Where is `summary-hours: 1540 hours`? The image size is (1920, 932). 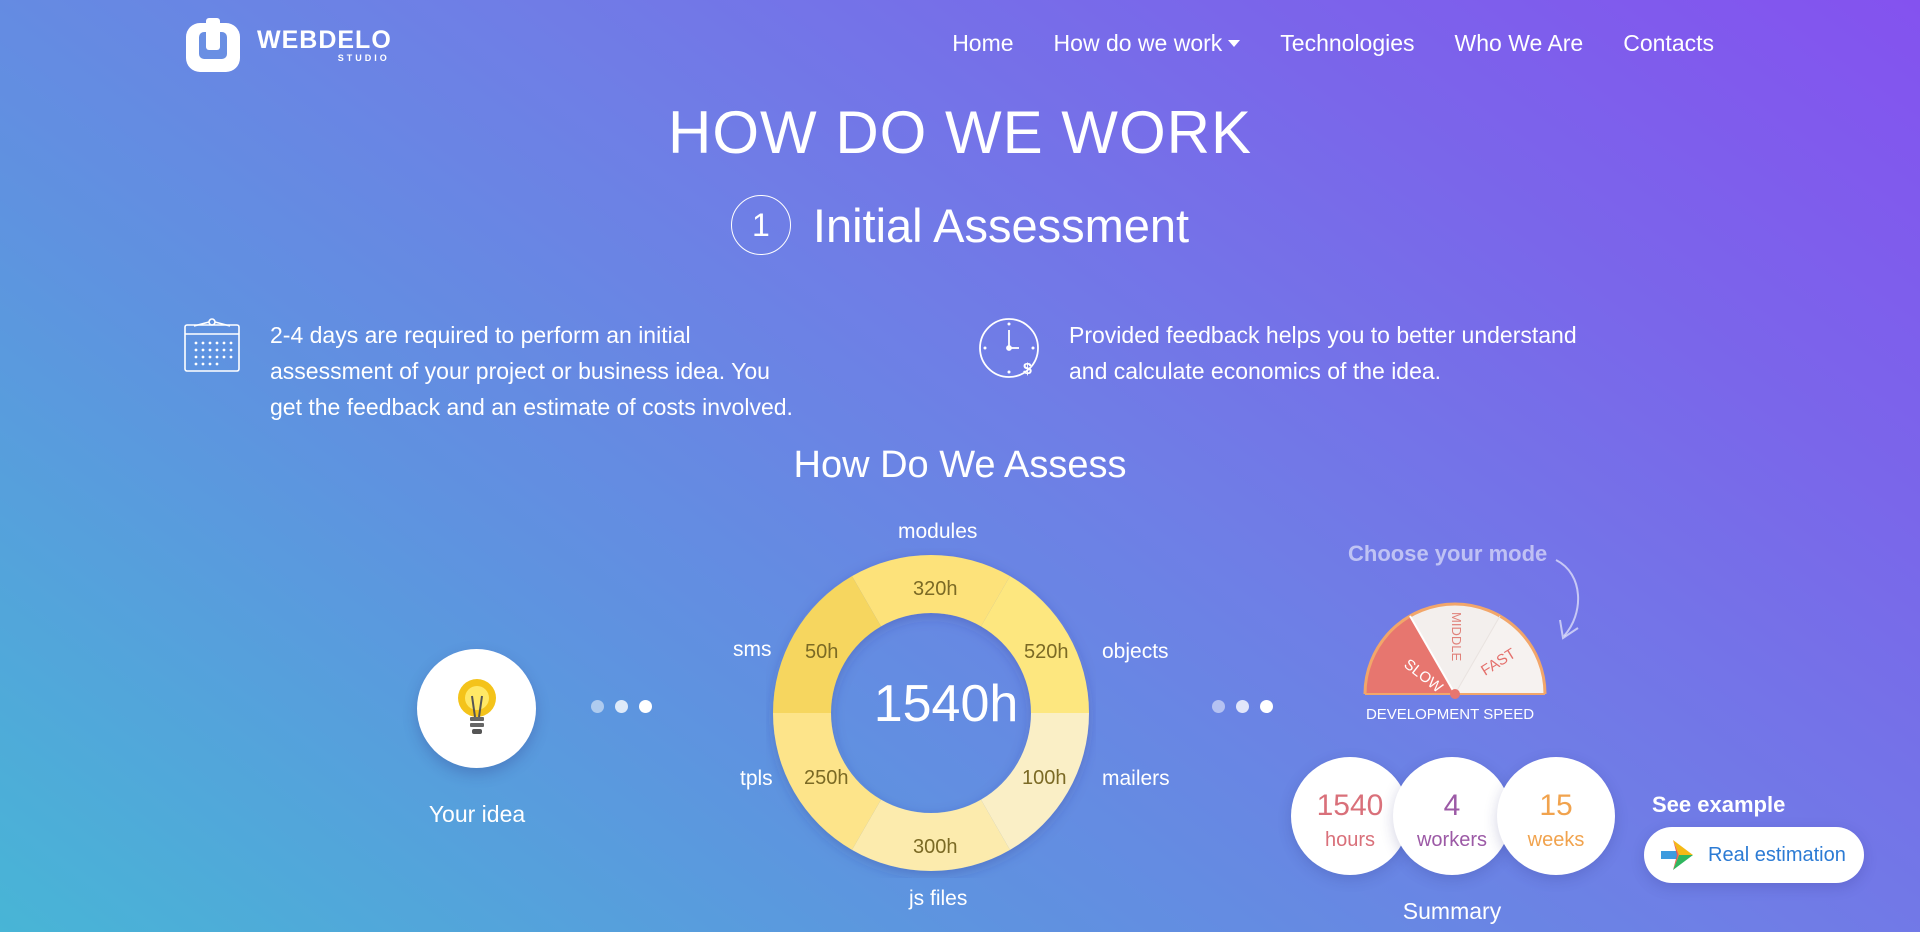
summary-hours: 1540 hours is located at coordinates (1350, 816).